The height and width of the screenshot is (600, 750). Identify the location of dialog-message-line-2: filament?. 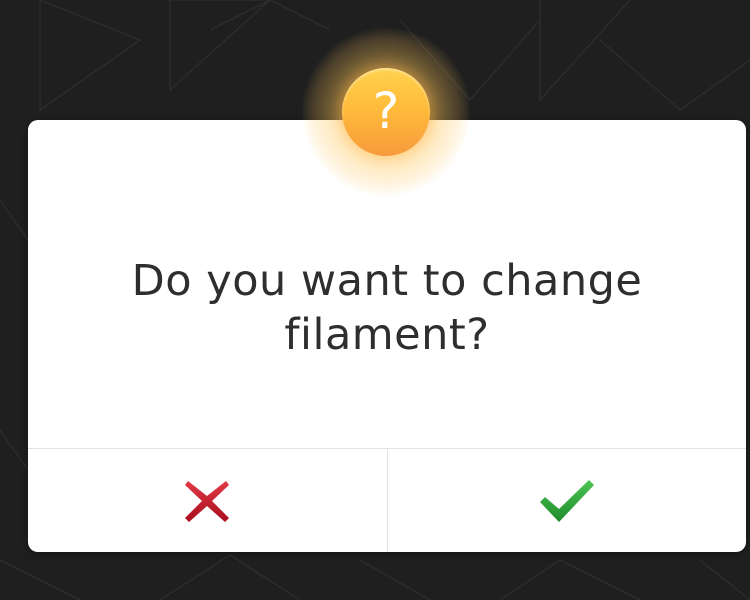
(387, 335).